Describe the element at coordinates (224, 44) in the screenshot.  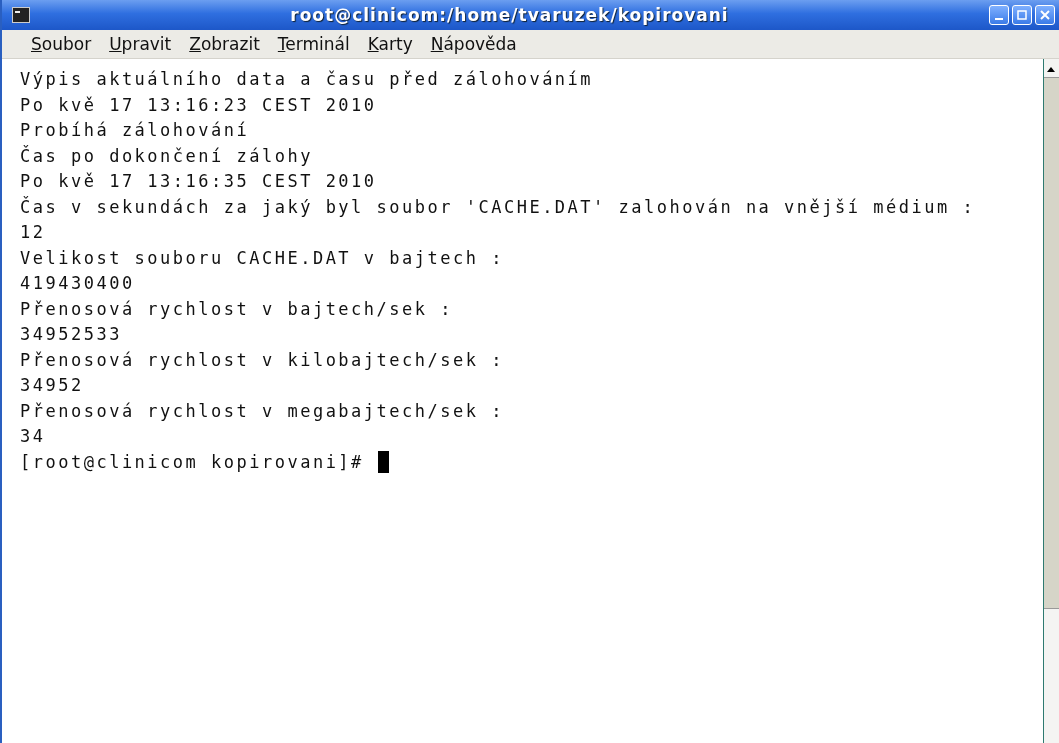
I see `menu-item: Zobrazit` at that location.